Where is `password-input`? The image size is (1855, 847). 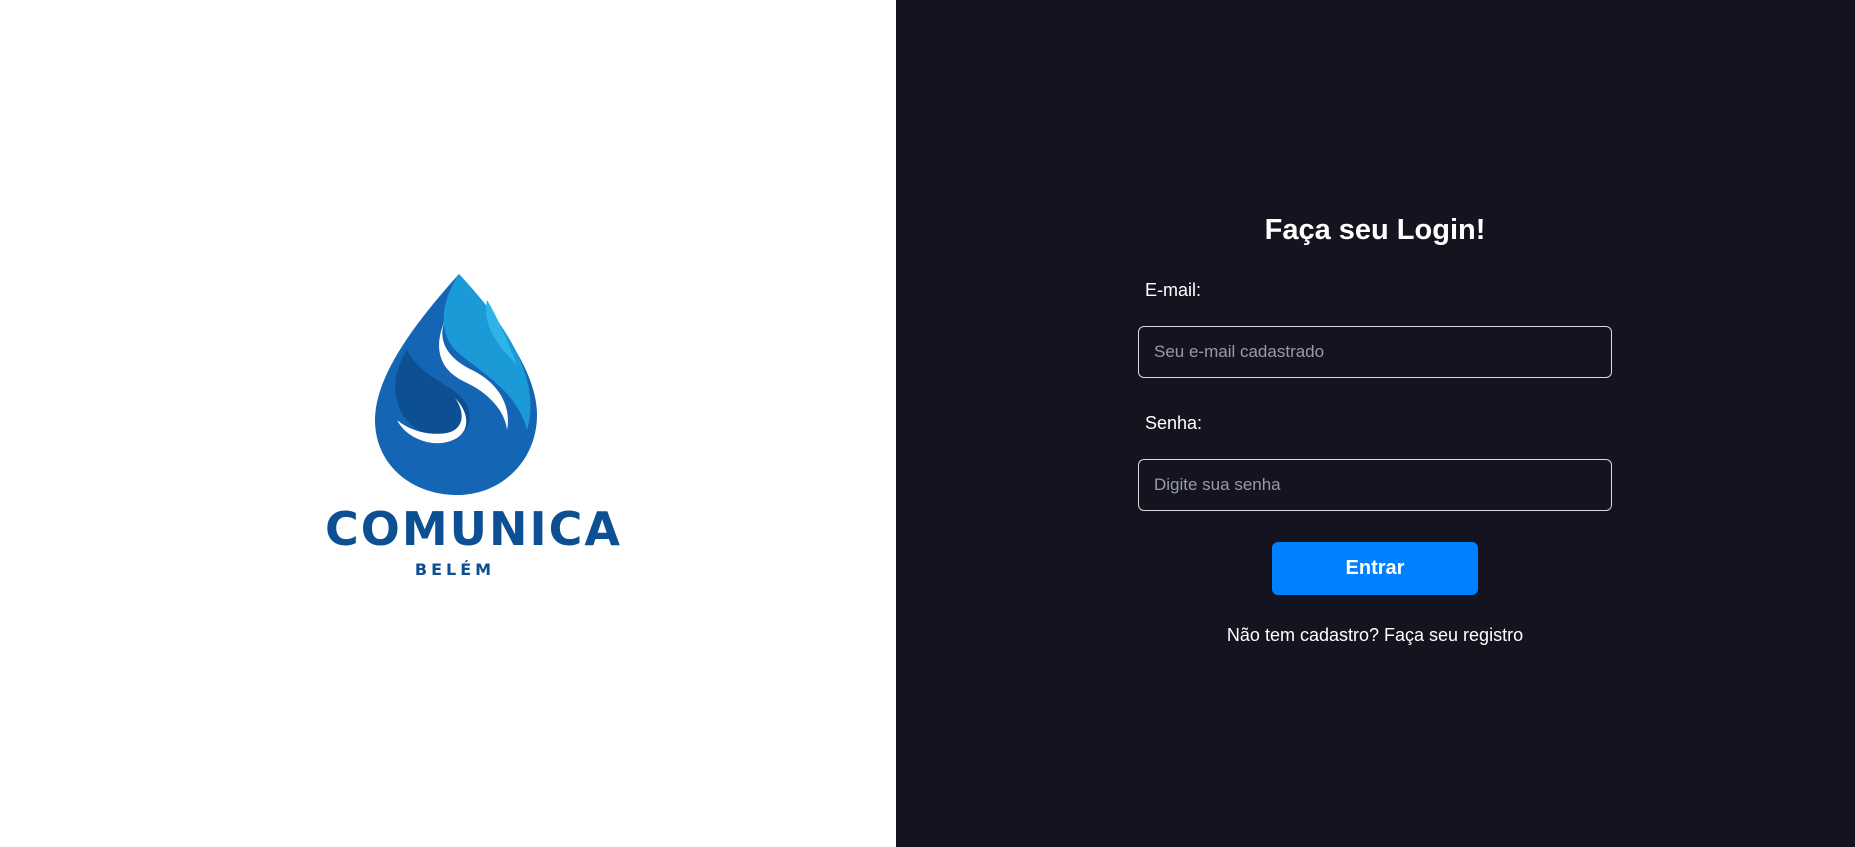 password-input is located at coordinates (1375, 485).